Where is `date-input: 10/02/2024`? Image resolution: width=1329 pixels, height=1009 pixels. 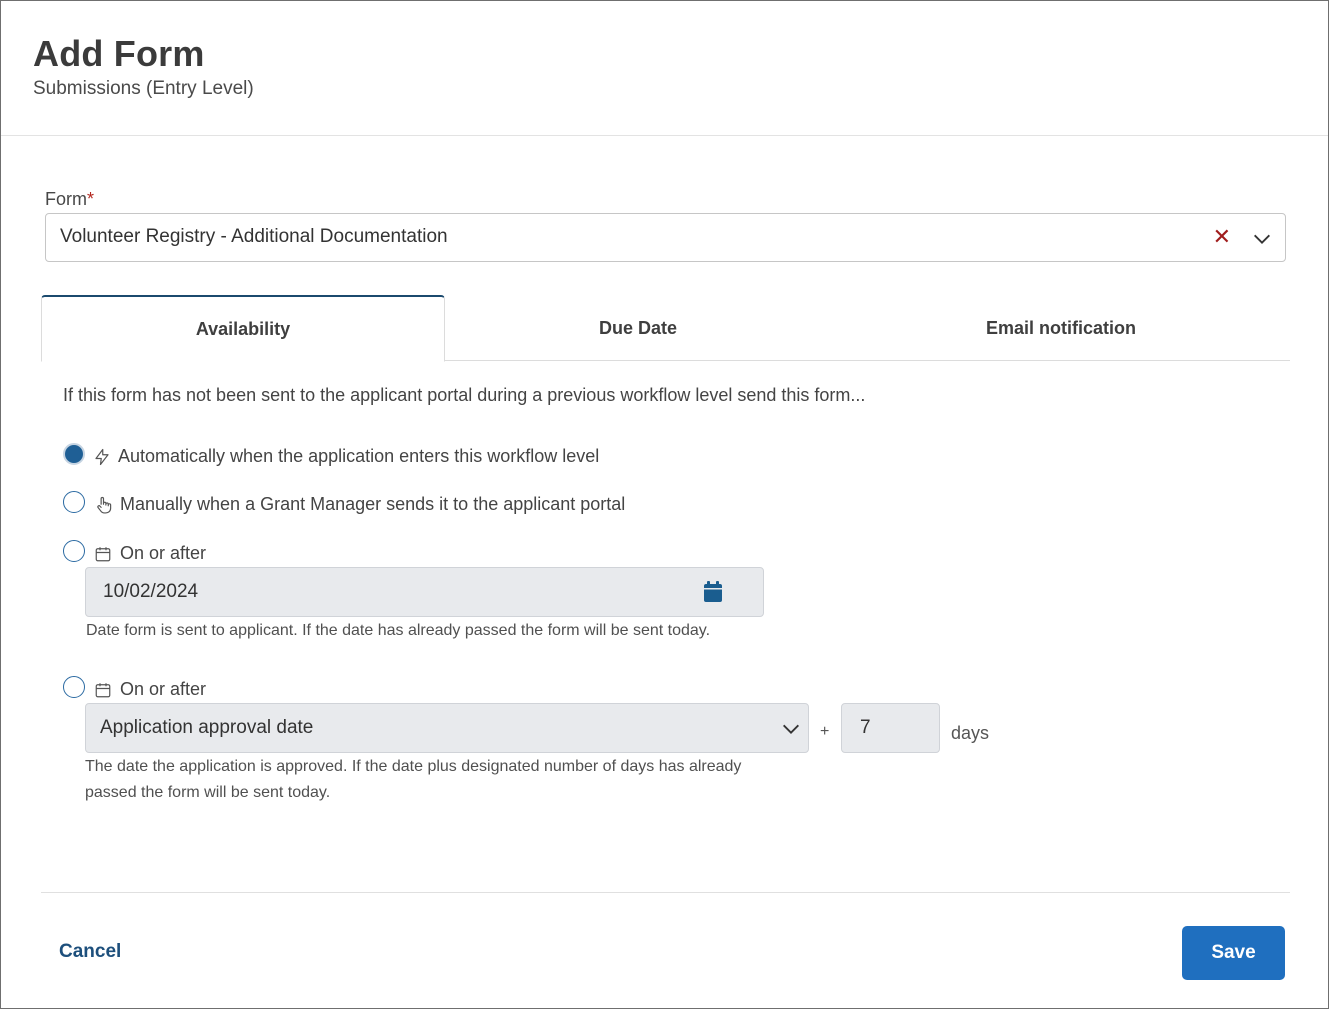 date-input: 10/02/2024 is located at coordinates (424, 592).